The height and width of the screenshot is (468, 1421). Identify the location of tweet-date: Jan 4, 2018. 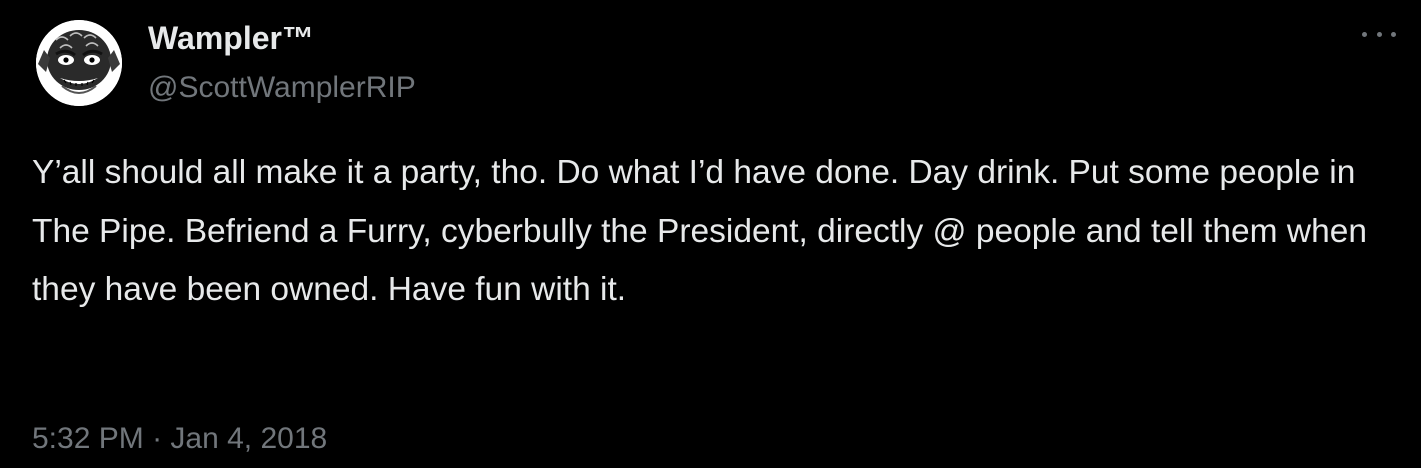
(249, 438).